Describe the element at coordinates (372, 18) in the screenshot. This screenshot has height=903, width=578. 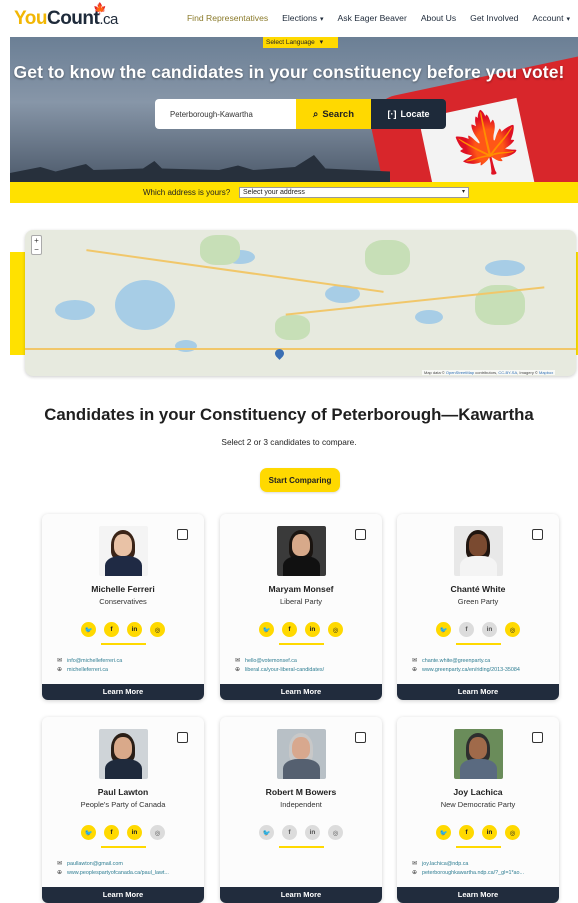
I see `nav-link-2: Ask Eager Beaver` at that location.